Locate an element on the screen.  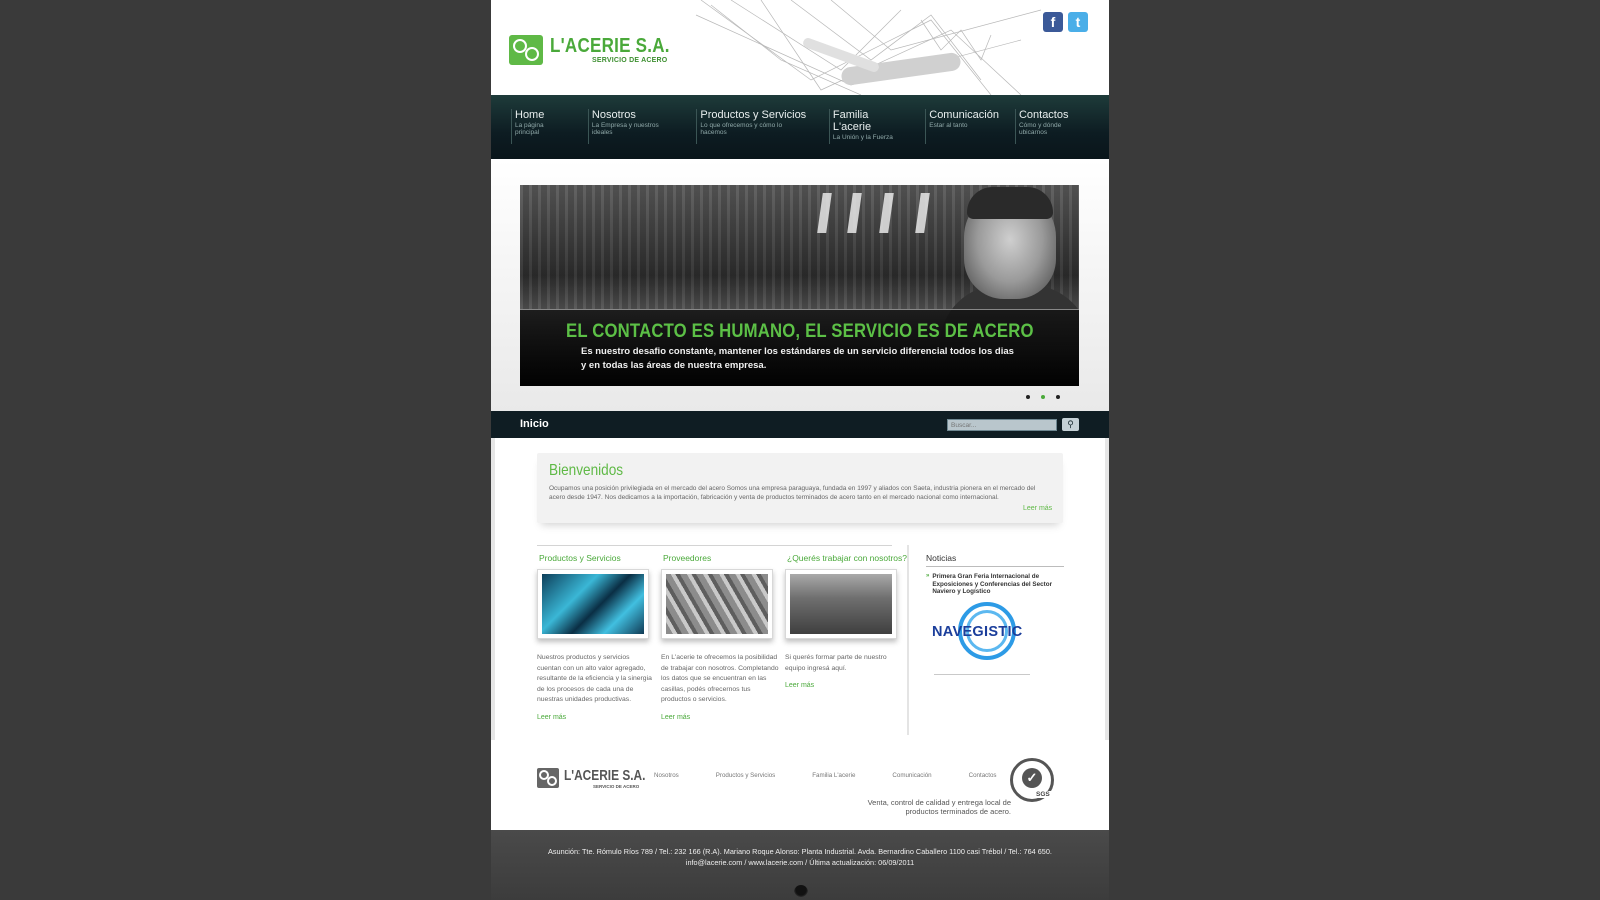
search-icon: ⚲ is located at coordinates (1070, 424).